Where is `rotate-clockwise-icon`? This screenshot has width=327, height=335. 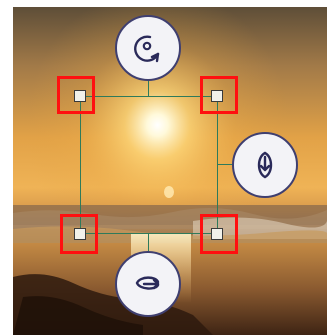
rotate-clockwise-icon is located at coordinates (148, 48).